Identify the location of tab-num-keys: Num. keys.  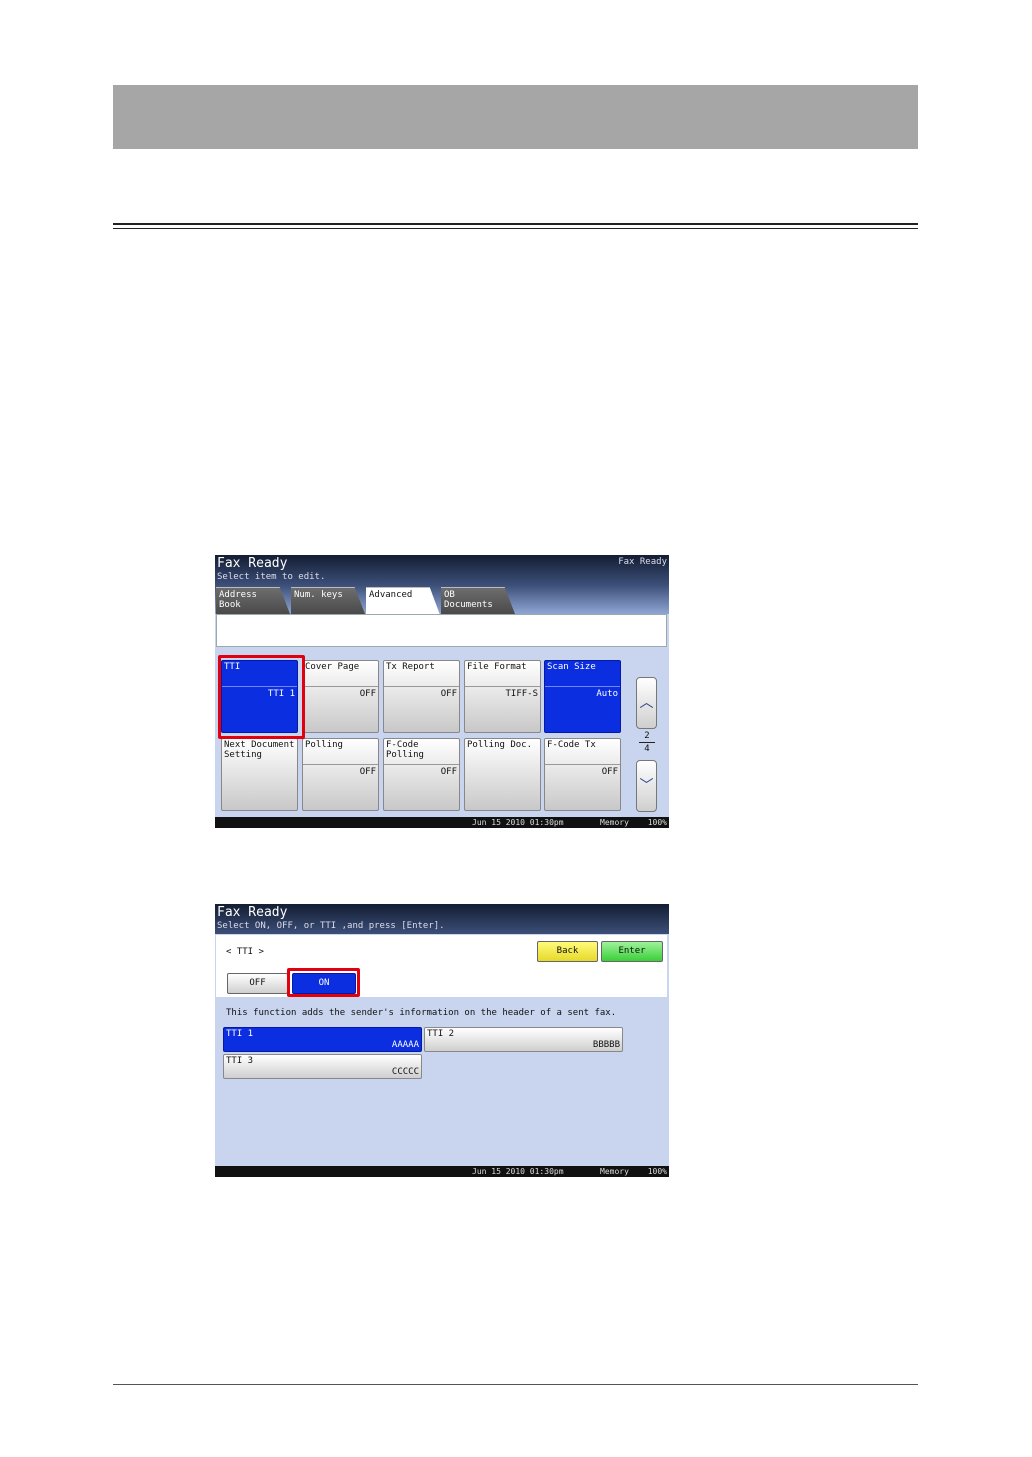
(328, 600).